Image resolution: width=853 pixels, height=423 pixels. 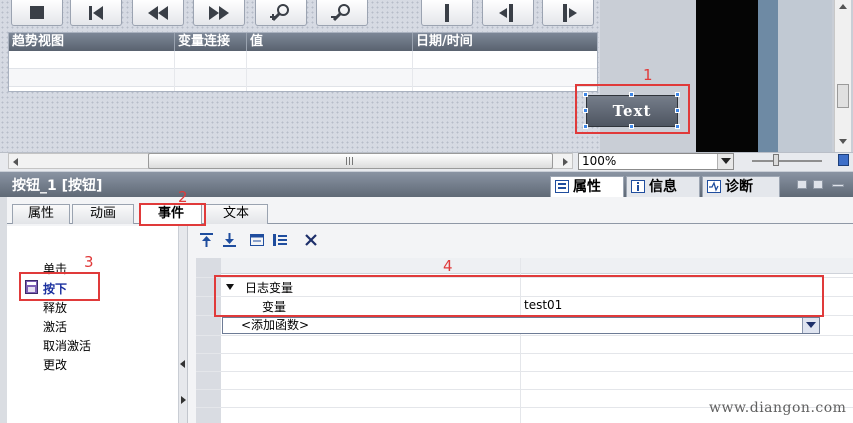 What do you see at coordinates (776, 160) in the screenshot?
I see `zoom-slider-thumb` at bounding box center [776, 160].